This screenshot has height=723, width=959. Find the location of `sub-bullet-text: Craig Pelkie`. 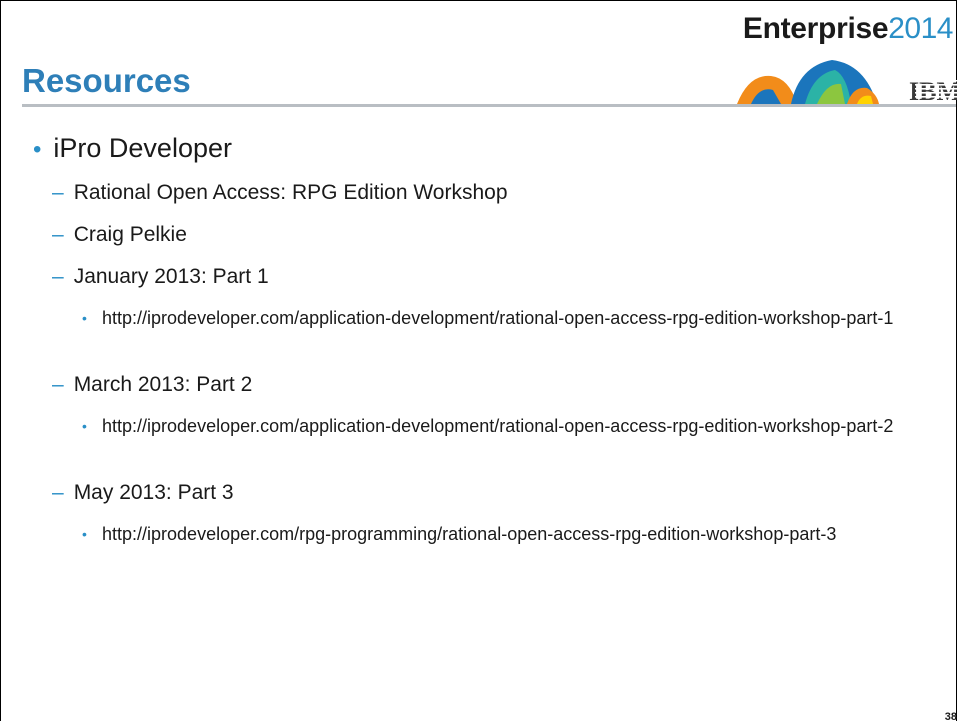

sub-bullet-text: Craig Pelkie is located at coordinates (130, 234).